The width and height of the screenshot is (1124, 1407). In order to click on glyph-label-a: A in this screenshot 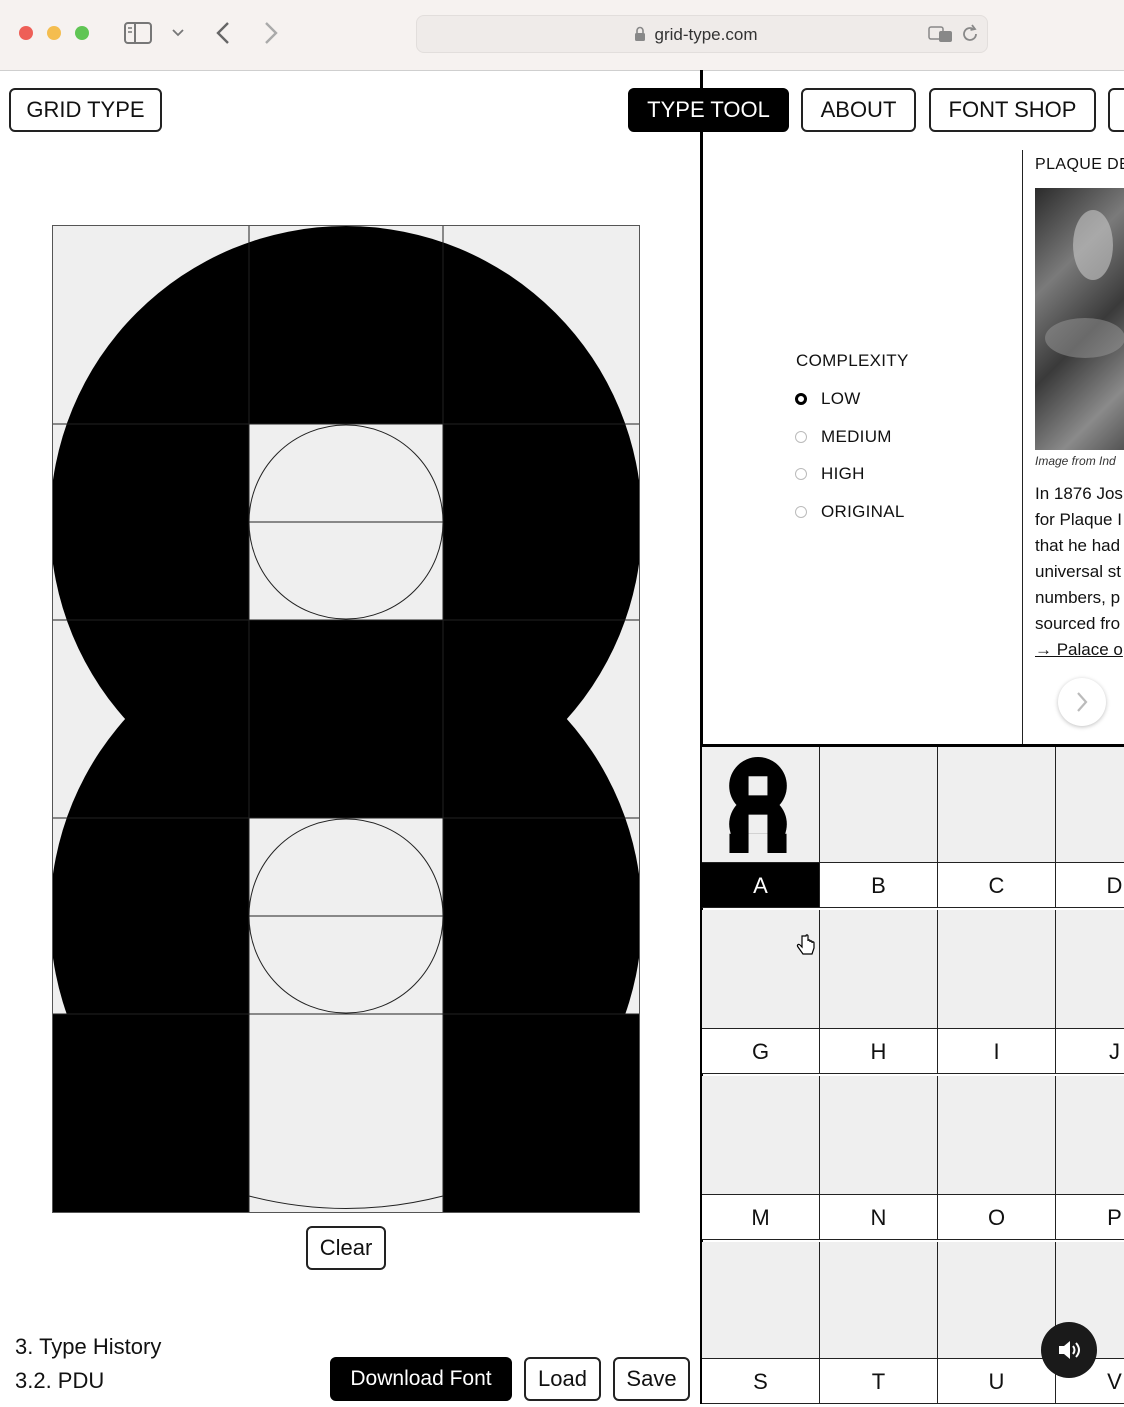, I will do `click(761, 885)`.